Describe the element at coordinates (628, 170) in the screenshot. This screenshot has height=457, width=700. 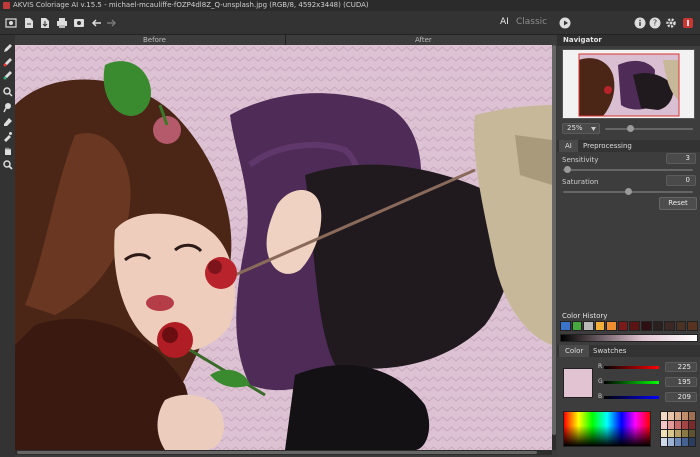
I see `sensitivity-slider` at that location.